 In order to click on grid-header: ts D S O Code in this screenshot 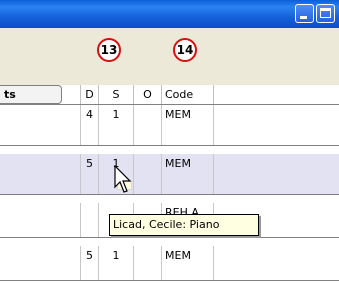, I will do `click(169, 95)`.